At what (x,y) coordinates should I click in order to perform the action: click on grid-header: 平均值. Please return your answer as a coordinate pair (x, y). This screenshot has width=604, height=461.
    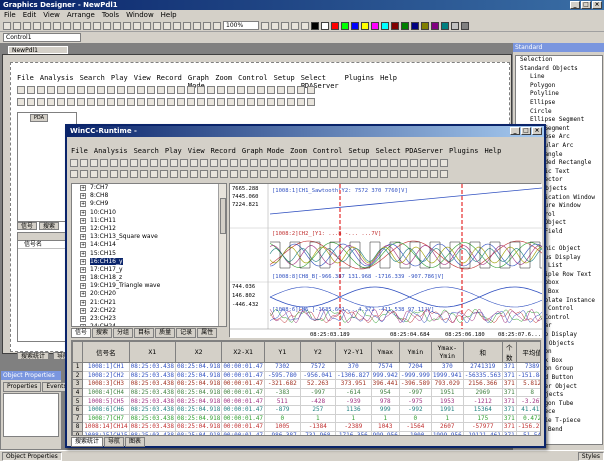
    Looking at the image, I should click on (527, 352).